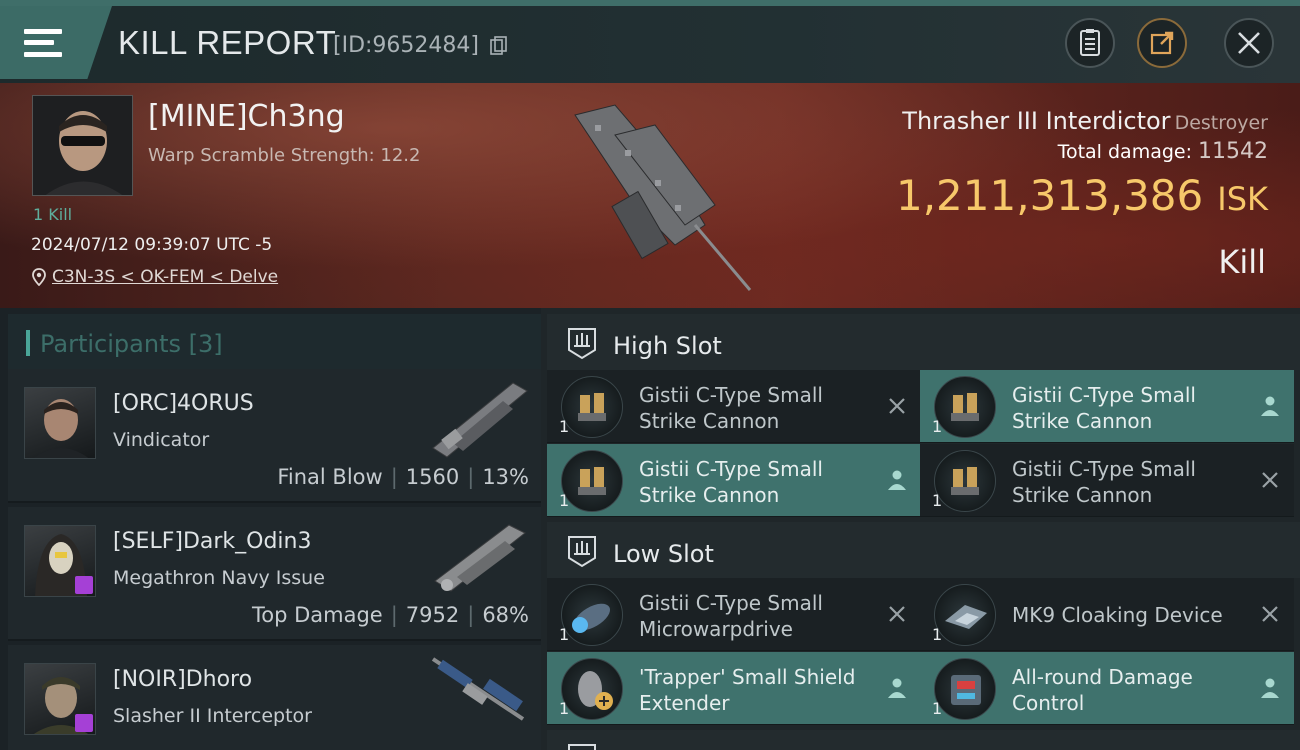 The image size is (1300, 750). I want to click on fitting-item: 1 'Trapper' Small Shield Extender, so click(734, 688).